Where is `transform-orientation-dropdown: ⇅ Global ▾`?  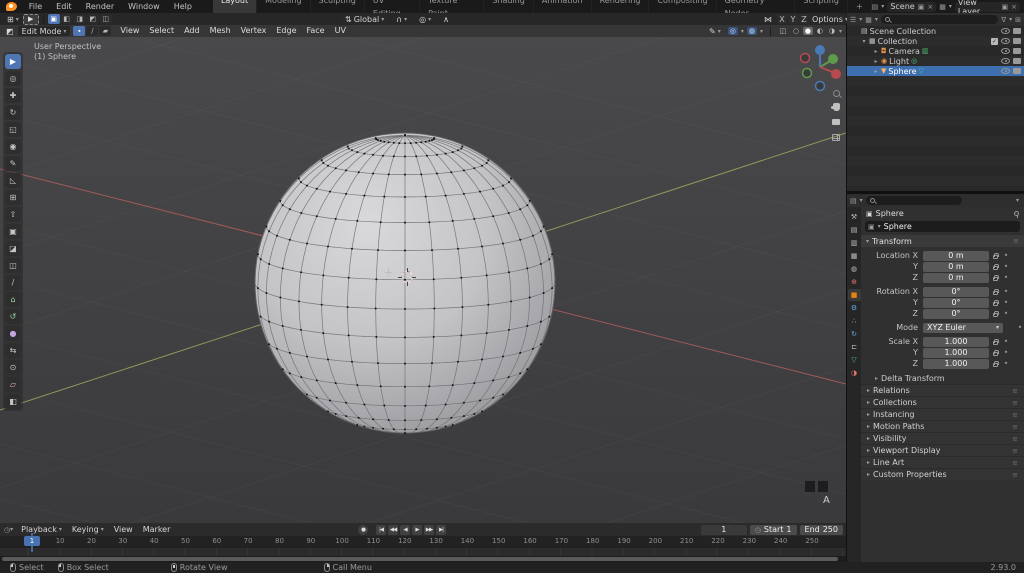
transform-orientation-dropdown: ⇅ Global ▾ is located at coordinates (365, 19).